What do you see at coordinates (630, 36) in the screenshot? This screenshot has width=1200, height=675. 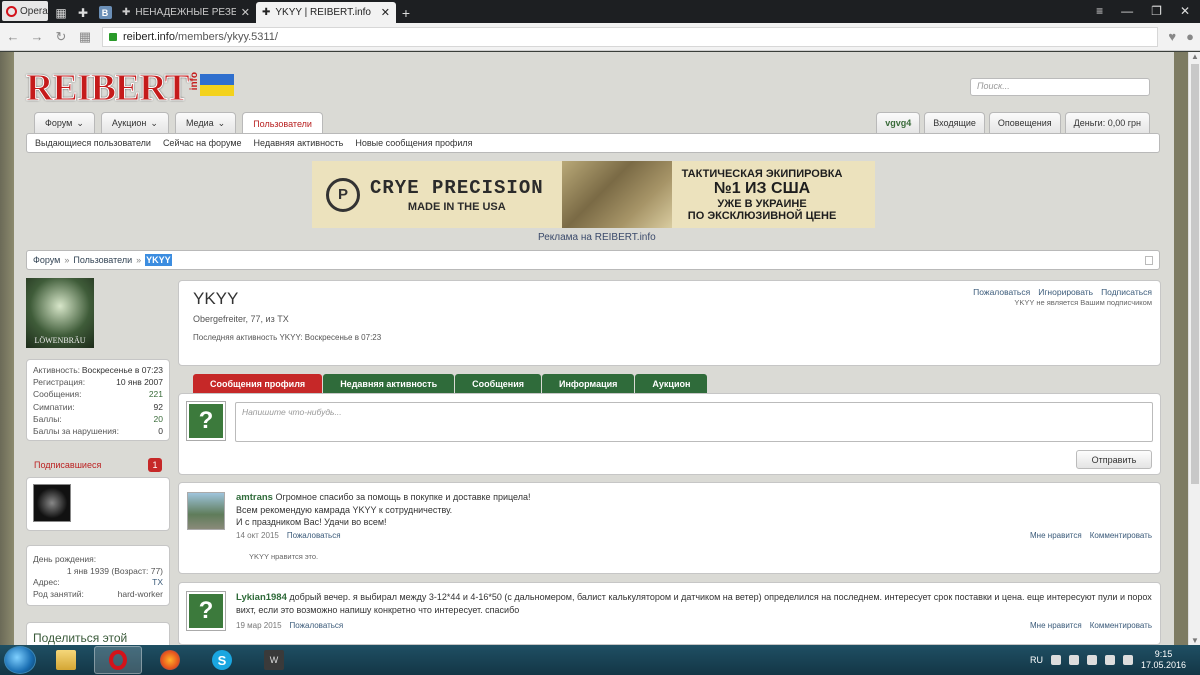 I see `url-field: reibert.info/members/ykyy.5311/` at bounding box center [630, 36].